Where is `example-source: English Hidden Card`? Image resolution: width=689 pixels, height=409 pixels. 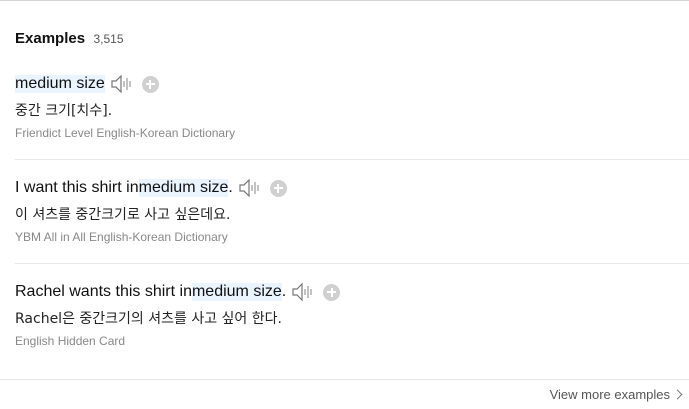
example-source: English Hidden Card is located at coordinates (70, 341).